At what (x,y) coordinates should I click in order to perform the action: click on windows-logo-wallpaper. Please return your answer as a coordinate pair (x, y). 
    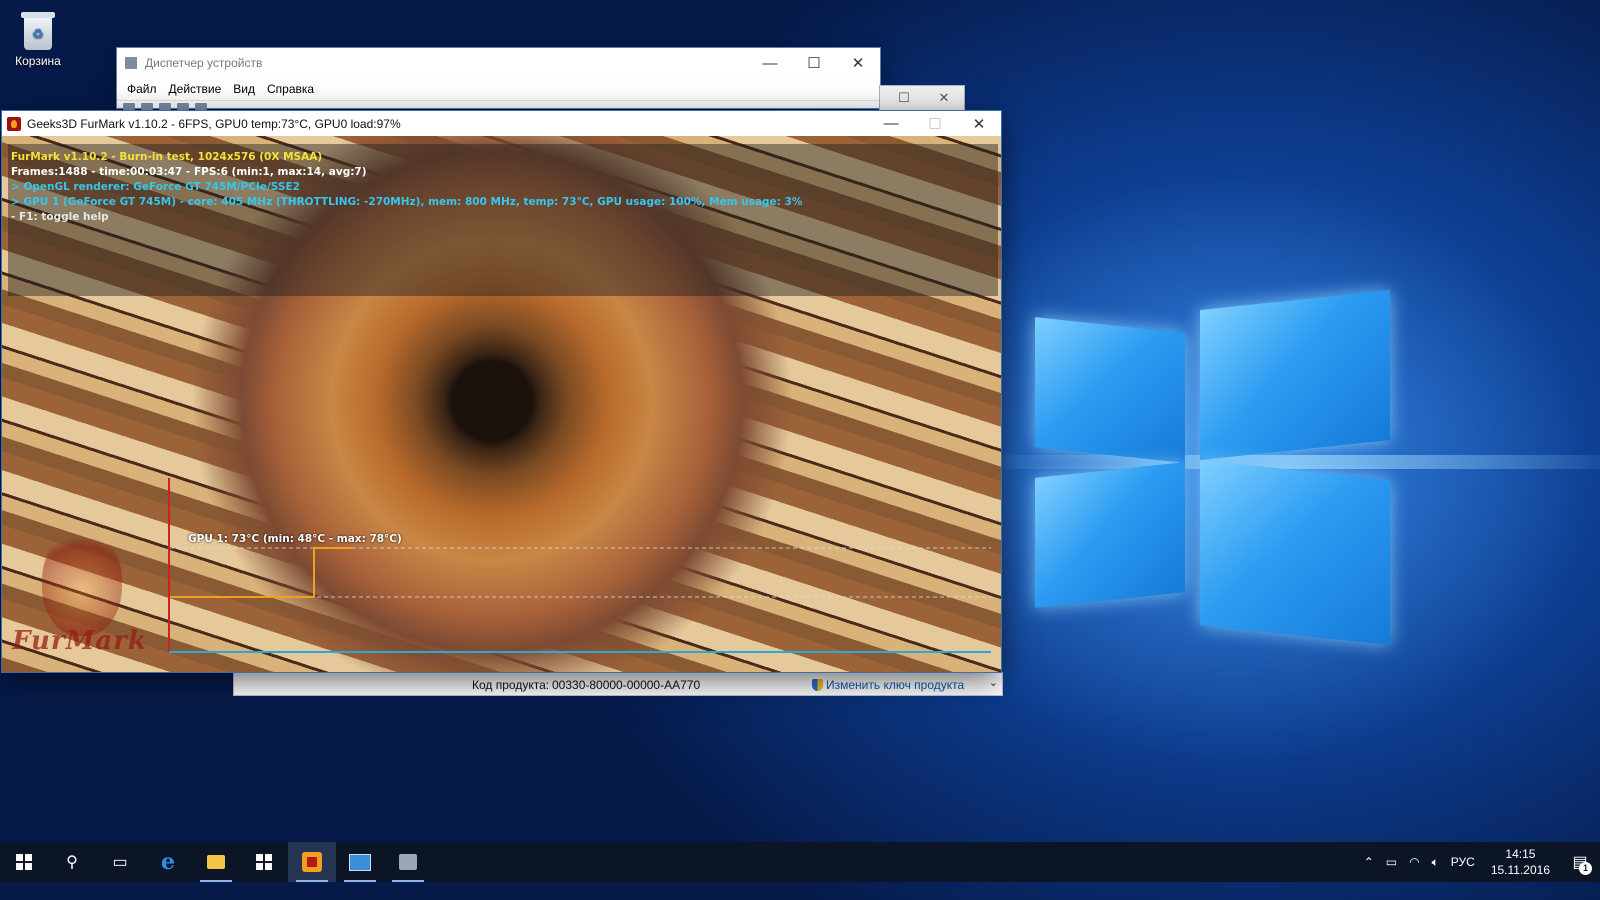
    Looking at the image, I should click on (1220, 470).